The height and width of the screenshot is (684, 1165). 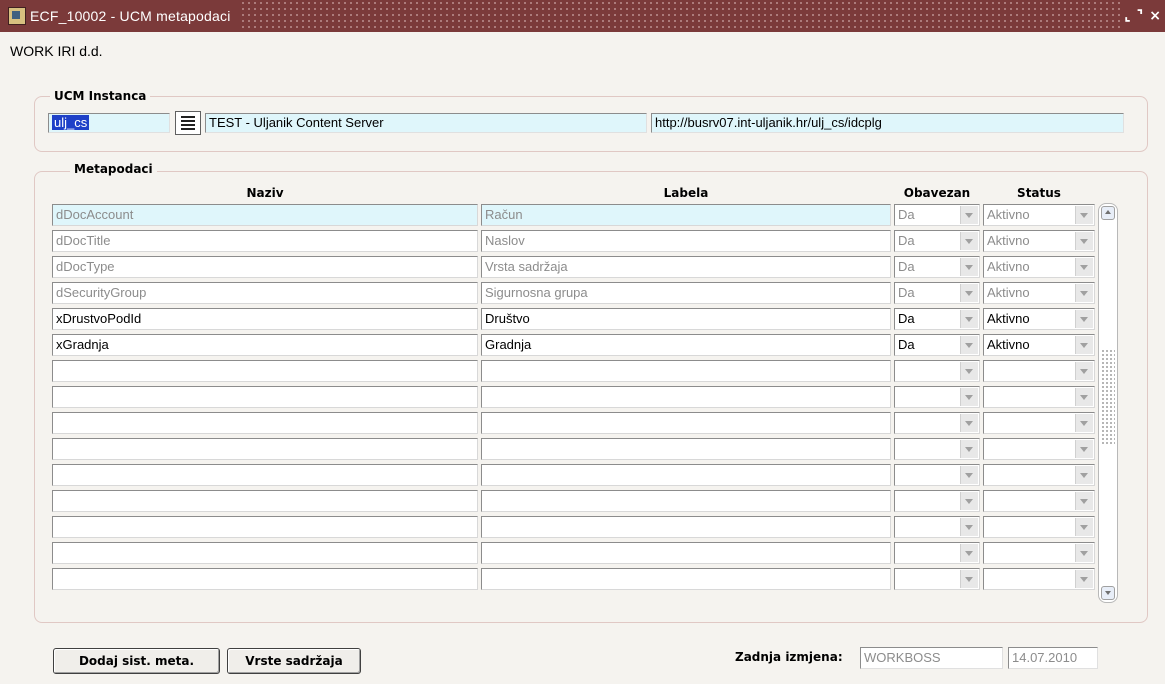 What do you see at coordinates (265, 241) in the screenshot?
I see `cell-naziv: dDocTitle` at bounding box center [265, 241].